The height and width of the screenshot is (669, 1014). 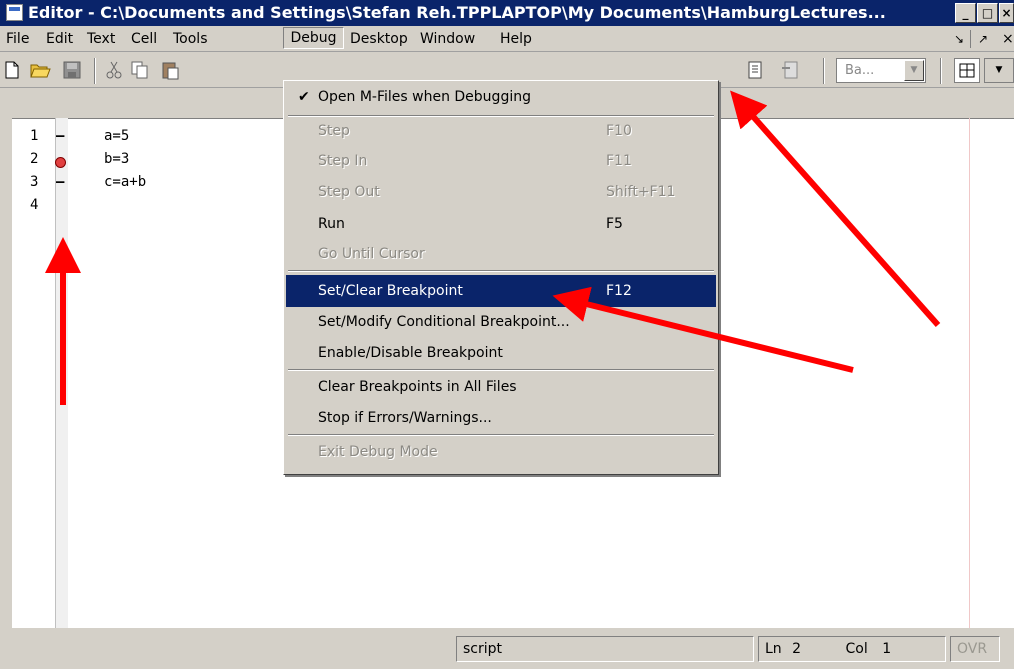 I want to click on col-value: 1, so click(x=887, y=649).